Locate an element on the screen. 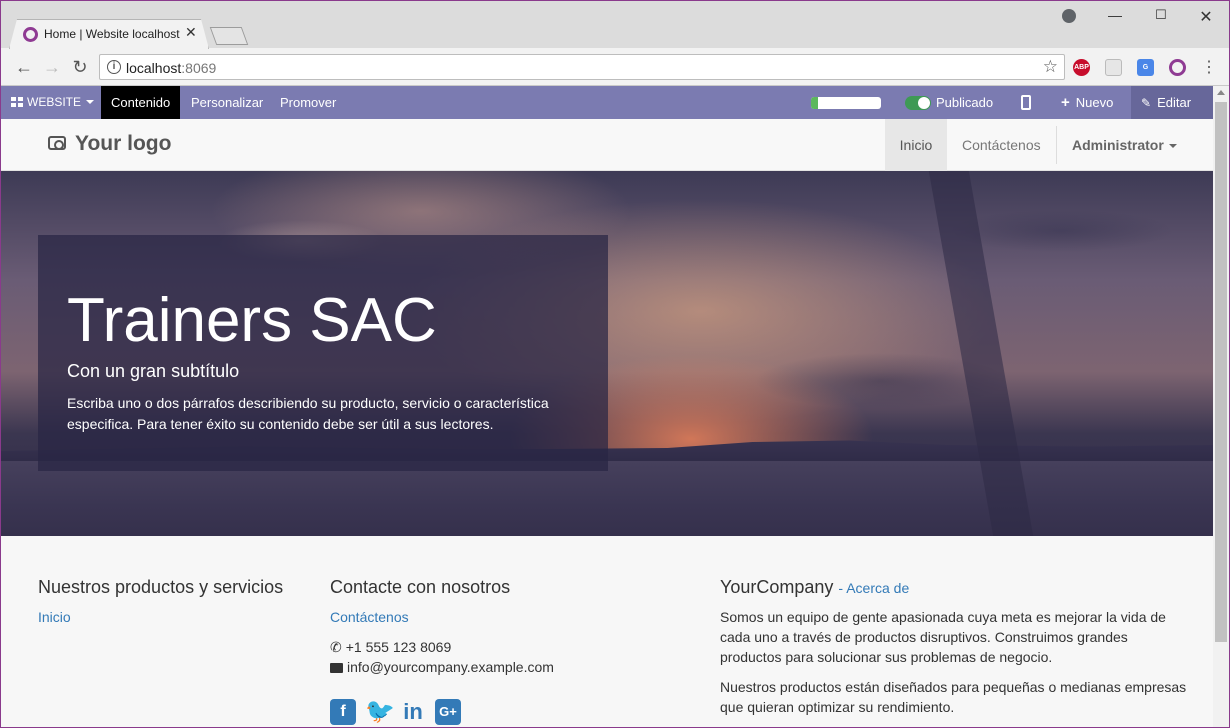 Image resolution: width=1230 pixels, height=728 pixels. odoo-extension-icon is located at coordinates (1177, 67).